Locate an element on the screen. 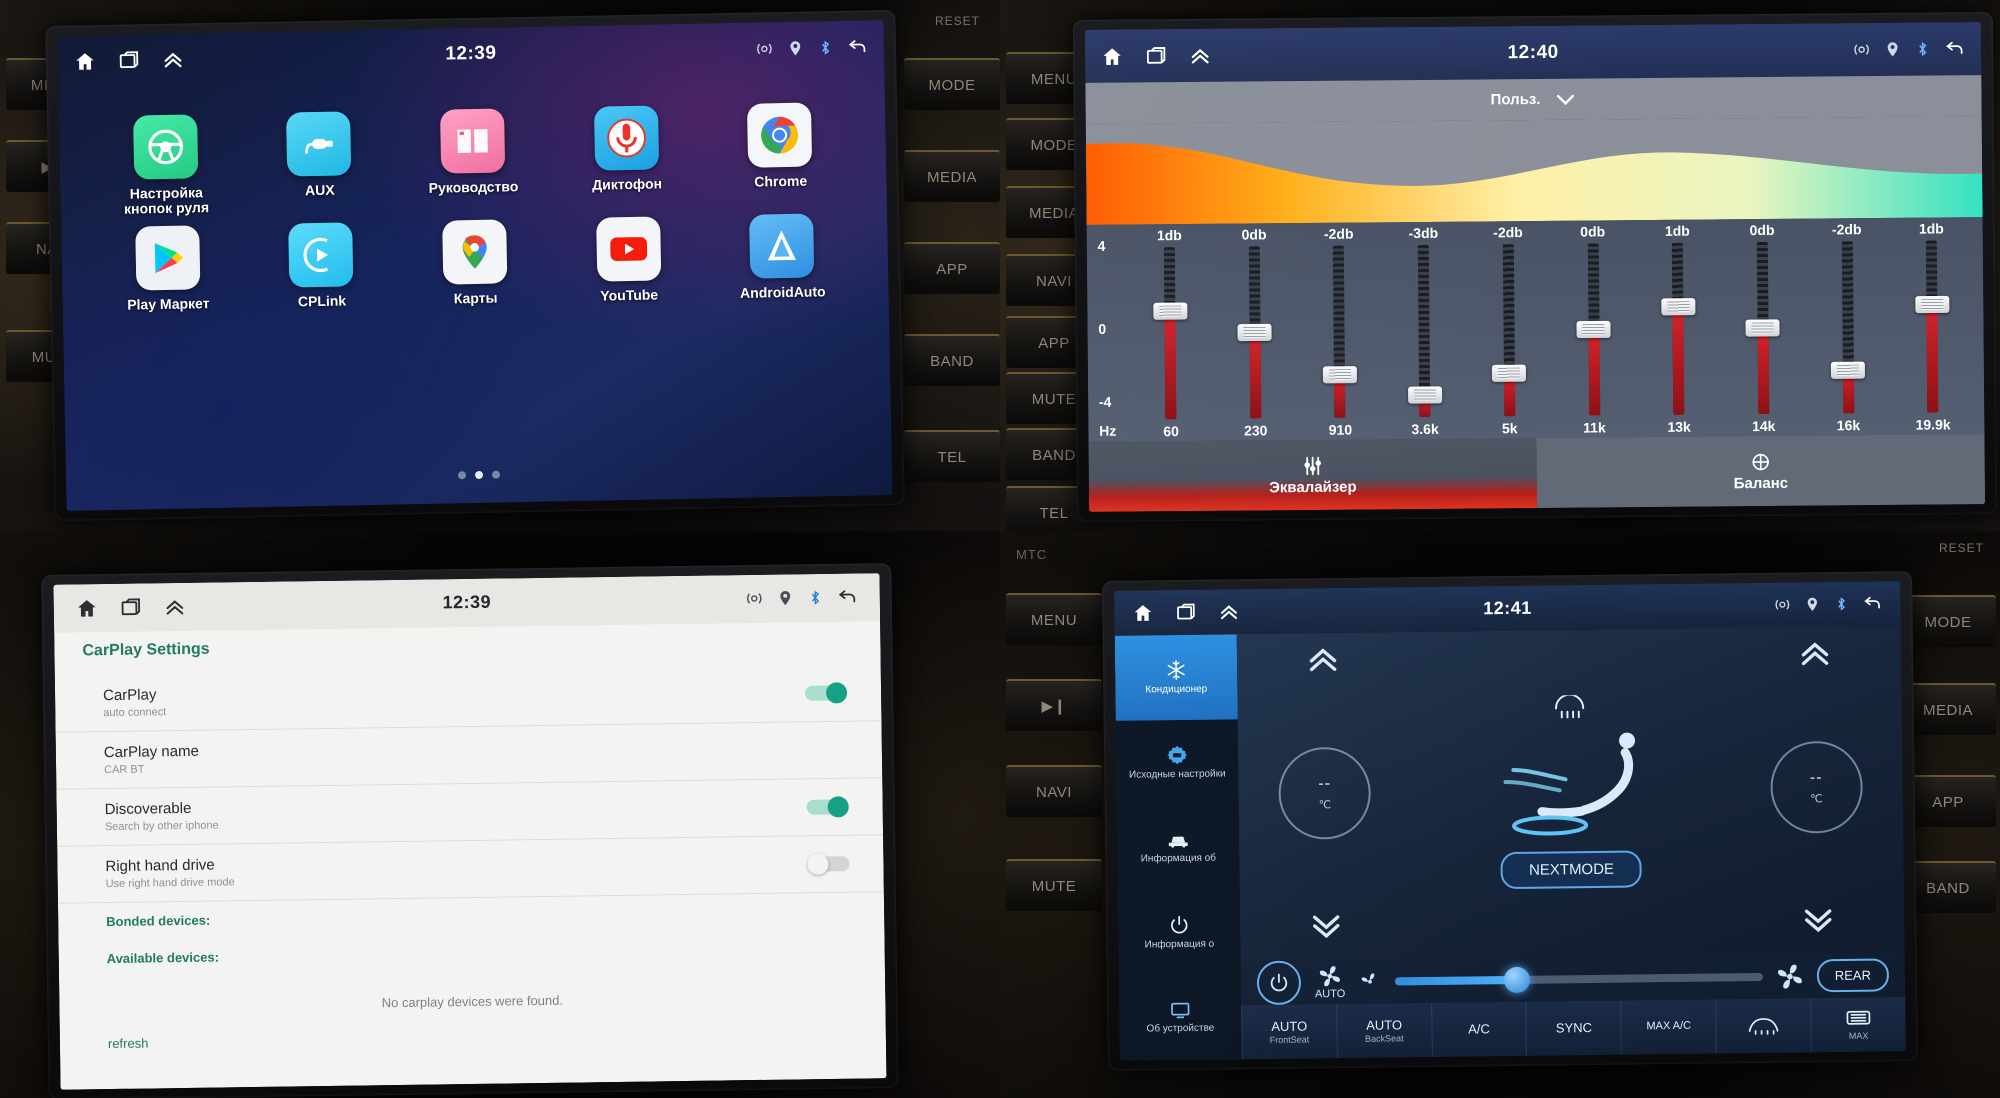 The width and height of the screenshot is (2000, 1098). hw-button-mode: MODE is located at coordinates (952, 84).